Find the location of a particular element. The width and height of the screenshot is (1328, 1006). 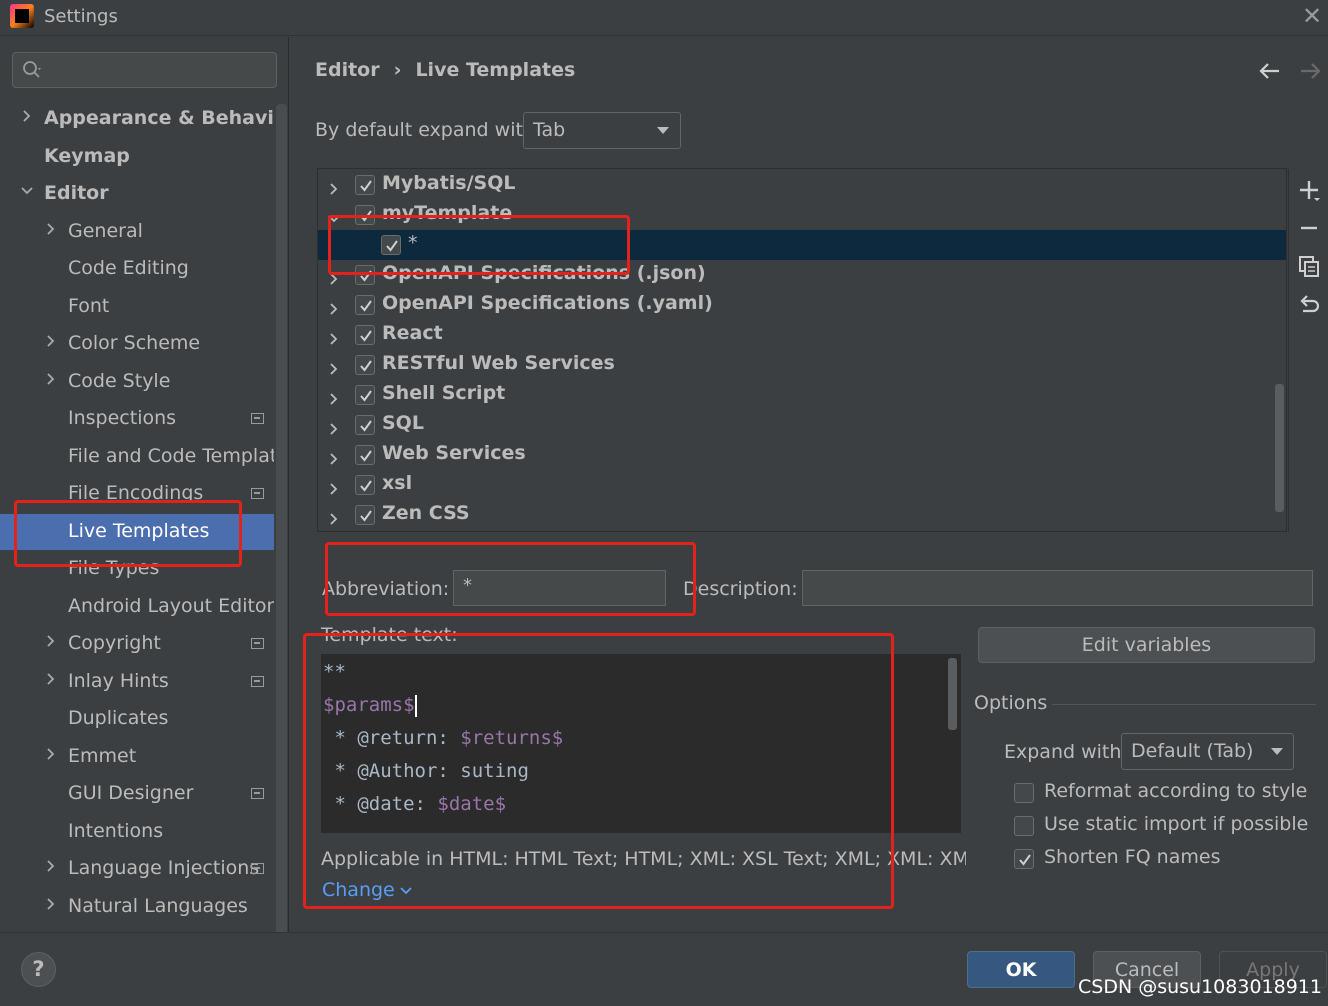

expand-with-value: Default (Tab) is located at coordinates (1192, 751).